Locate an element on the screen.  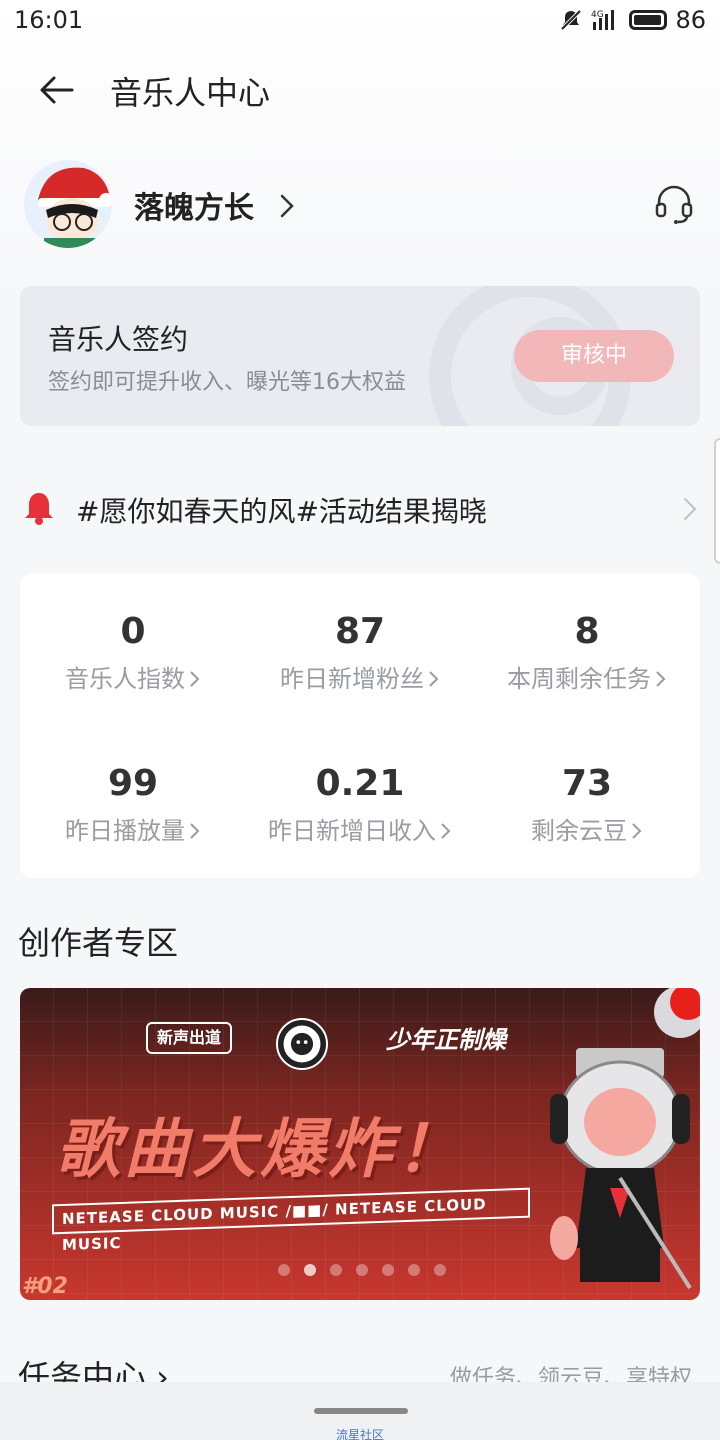
sign-card: 音乐人签约 签约即可提升收入、曝光等16大权益 审核中 is located at coordinates (360, 356).